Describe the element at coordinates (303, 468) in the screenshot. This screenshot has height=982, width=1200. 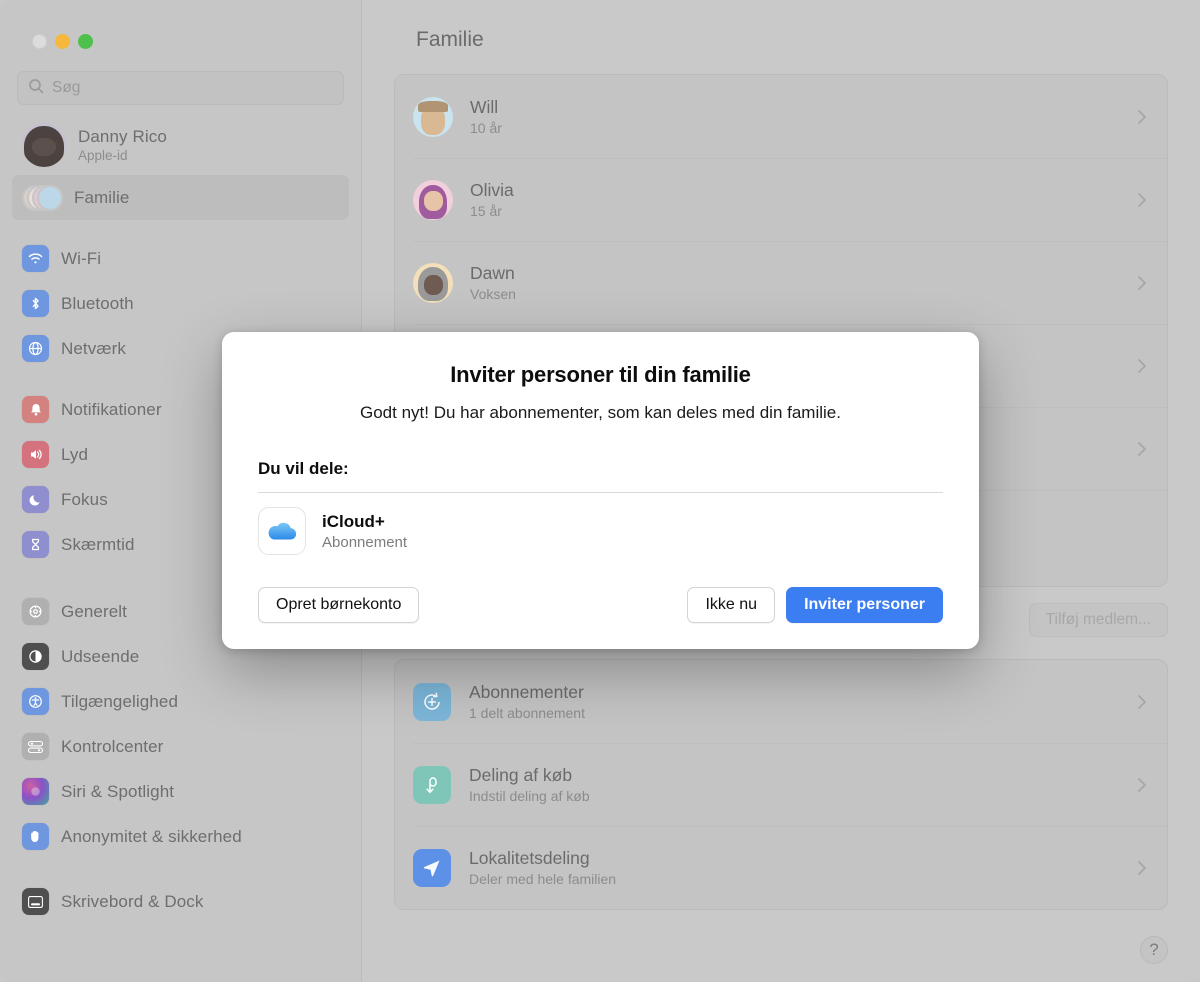
I see `share-section-label: Du vil dele:` at that location.